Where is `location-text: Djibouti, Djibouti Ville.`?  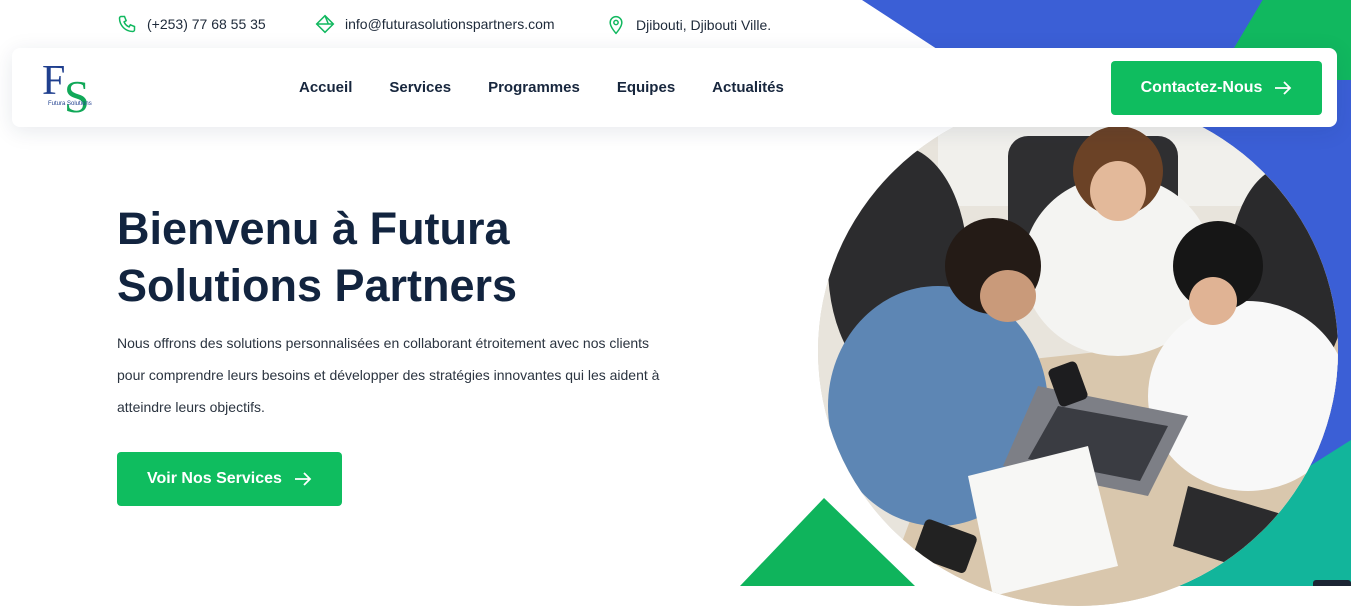
location-text: Djibouti, Djibouti Ville. is located at coordinates (704, 25).